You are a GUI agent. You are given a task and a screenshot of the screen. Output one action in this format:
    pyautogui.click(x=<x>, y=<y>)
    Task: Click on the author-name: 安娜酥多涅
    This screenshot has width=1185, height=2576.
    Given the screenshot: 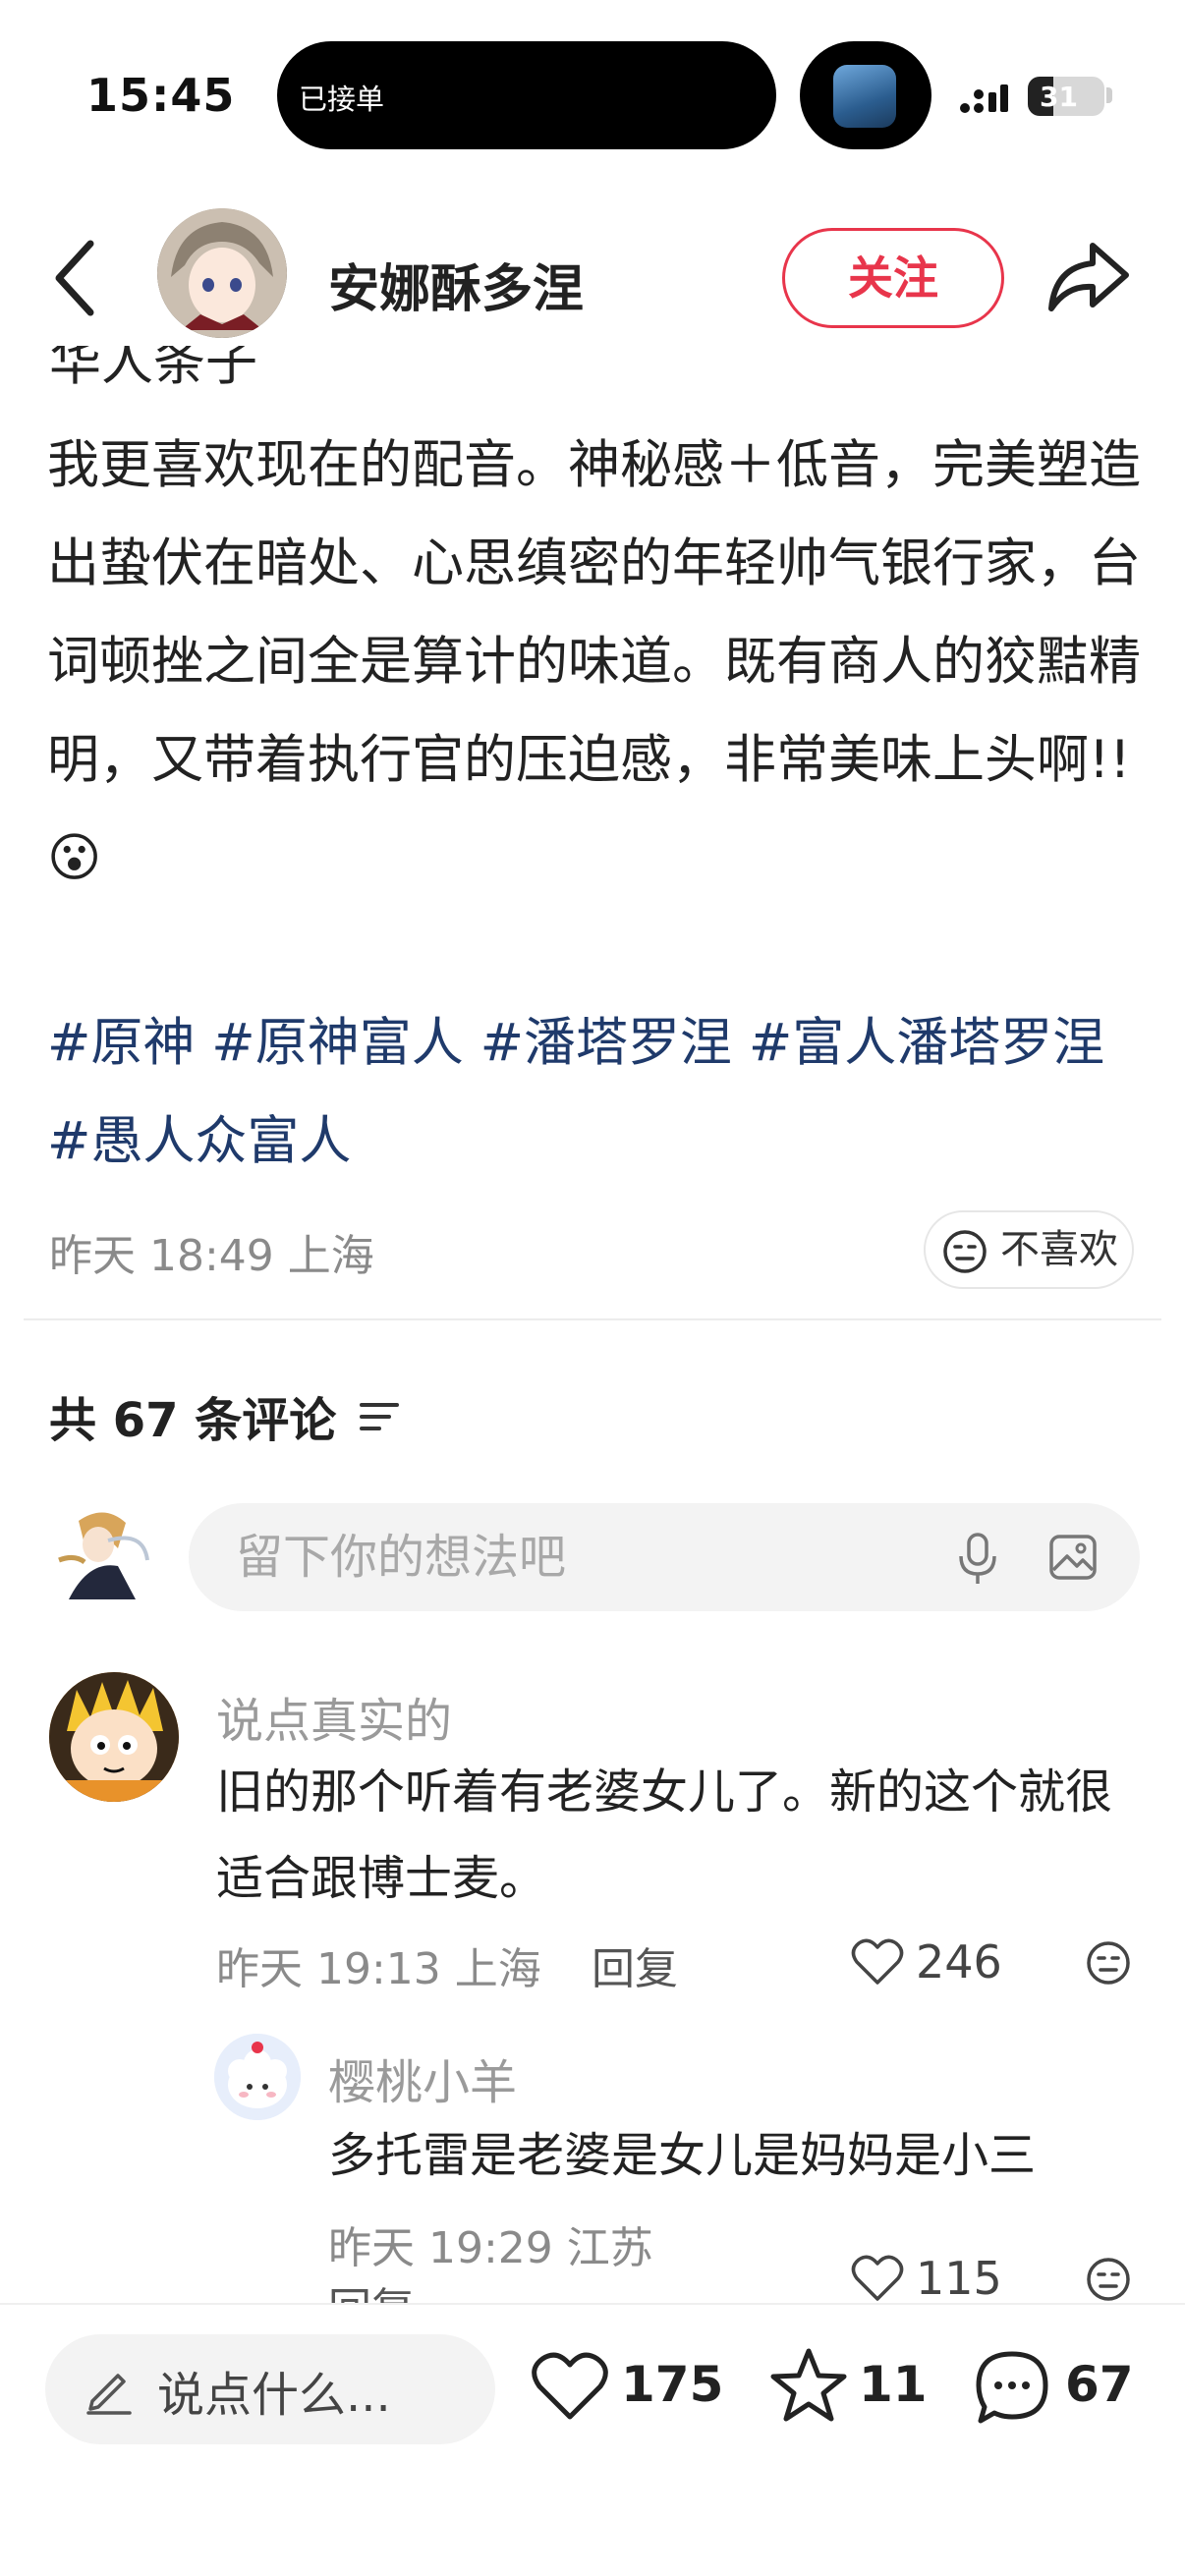 What is the action you would take?
    pyautogui.click(x=456, y=284)
    